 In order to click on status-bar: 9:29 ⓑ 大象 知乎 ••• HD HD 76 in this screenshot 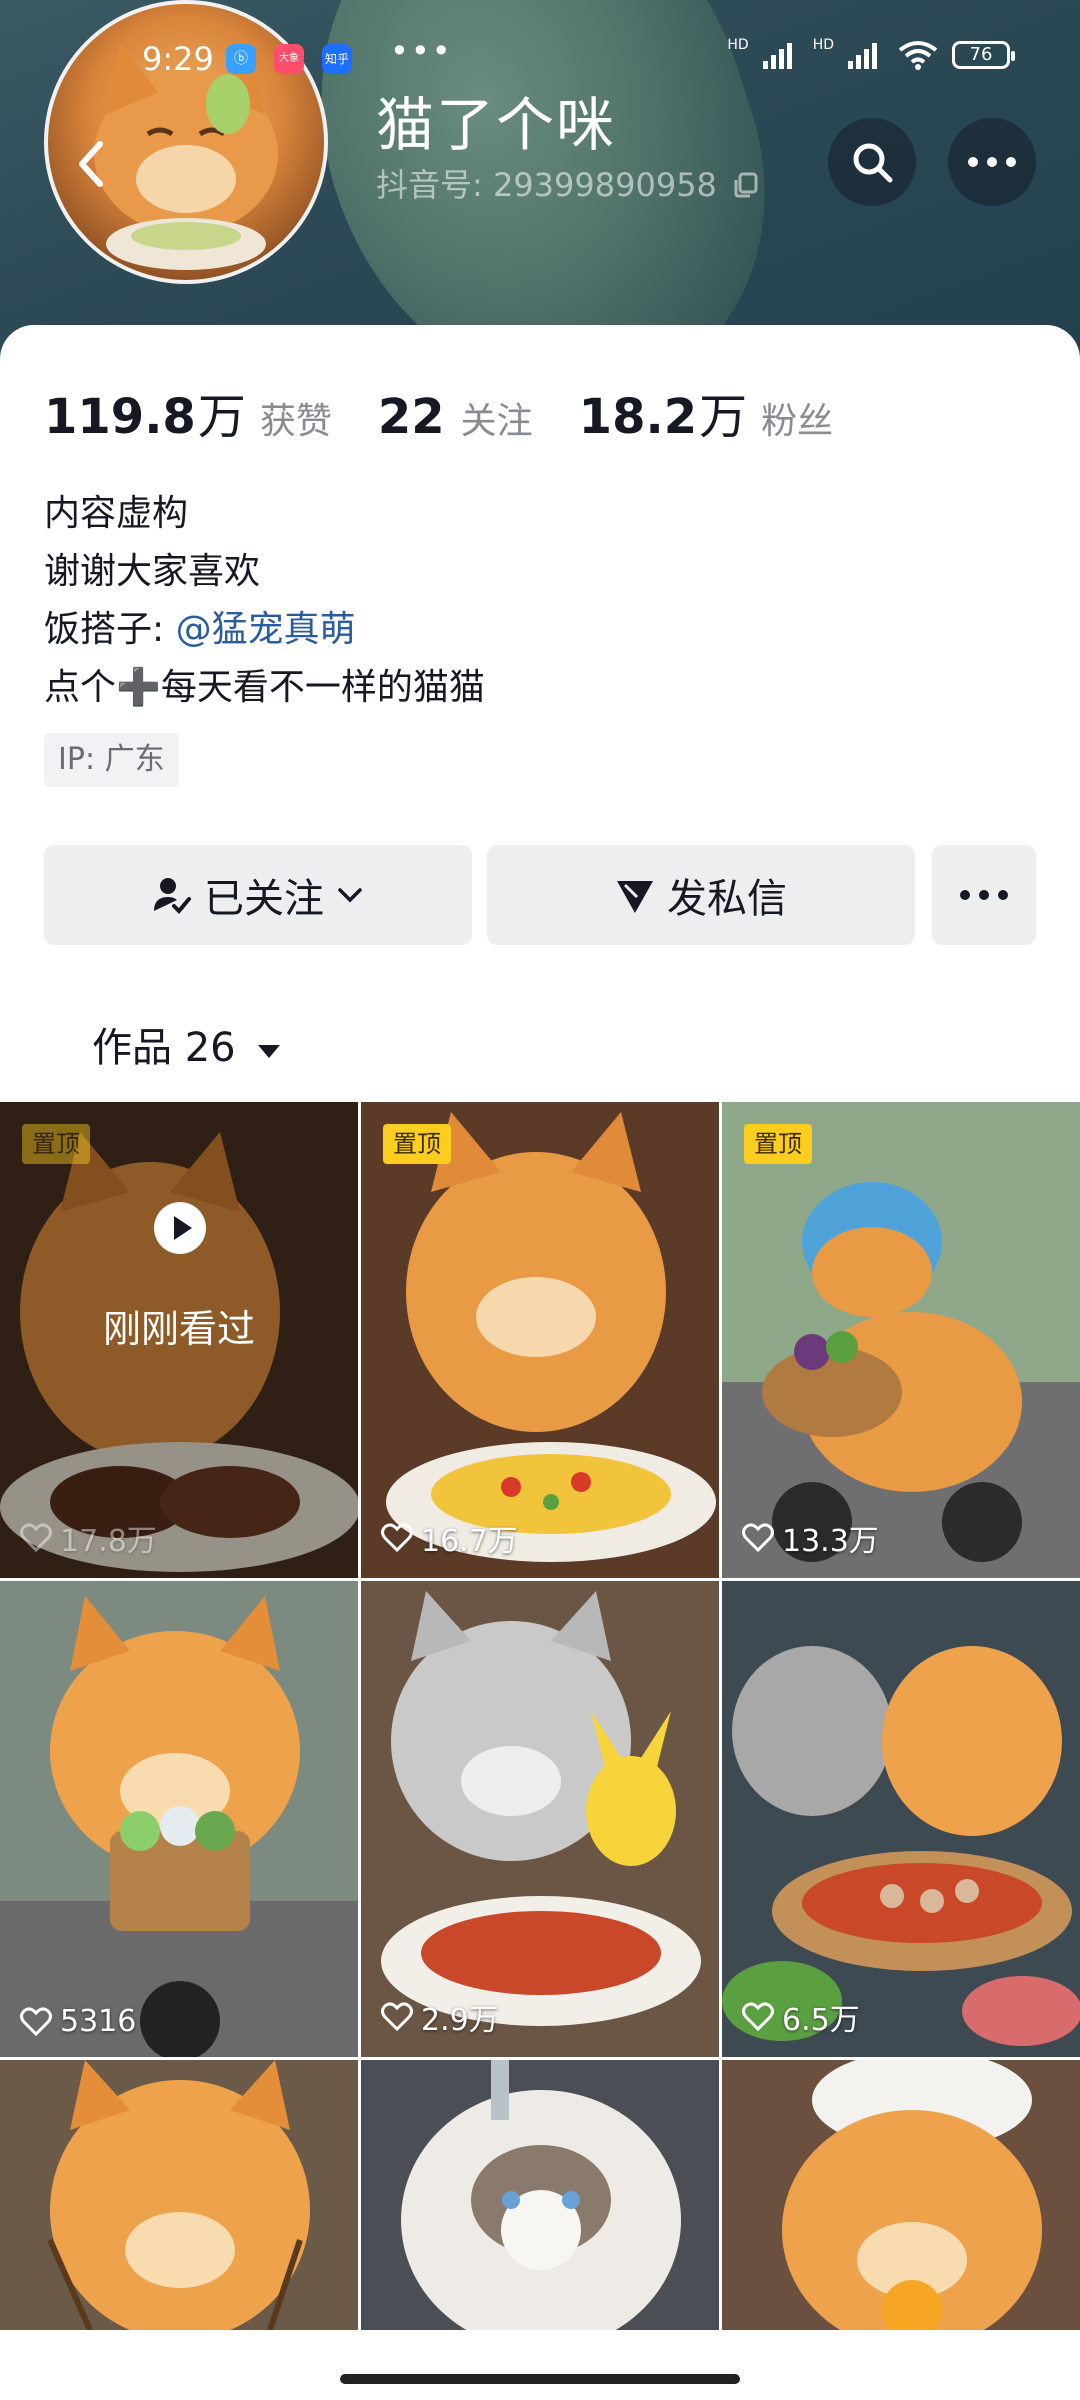, I will do `click(540, 56)`.